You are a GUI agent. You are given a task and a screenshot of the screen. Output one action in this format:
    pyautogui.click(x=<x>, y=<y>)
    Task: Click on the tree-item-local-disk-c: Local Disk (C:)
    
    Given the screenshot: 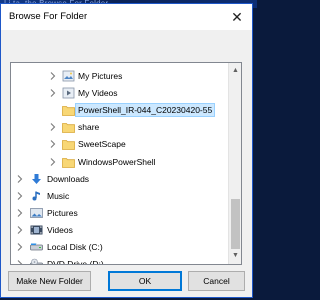 What is the action you would take?
    pyautogui.click(x=118, y=247)
    